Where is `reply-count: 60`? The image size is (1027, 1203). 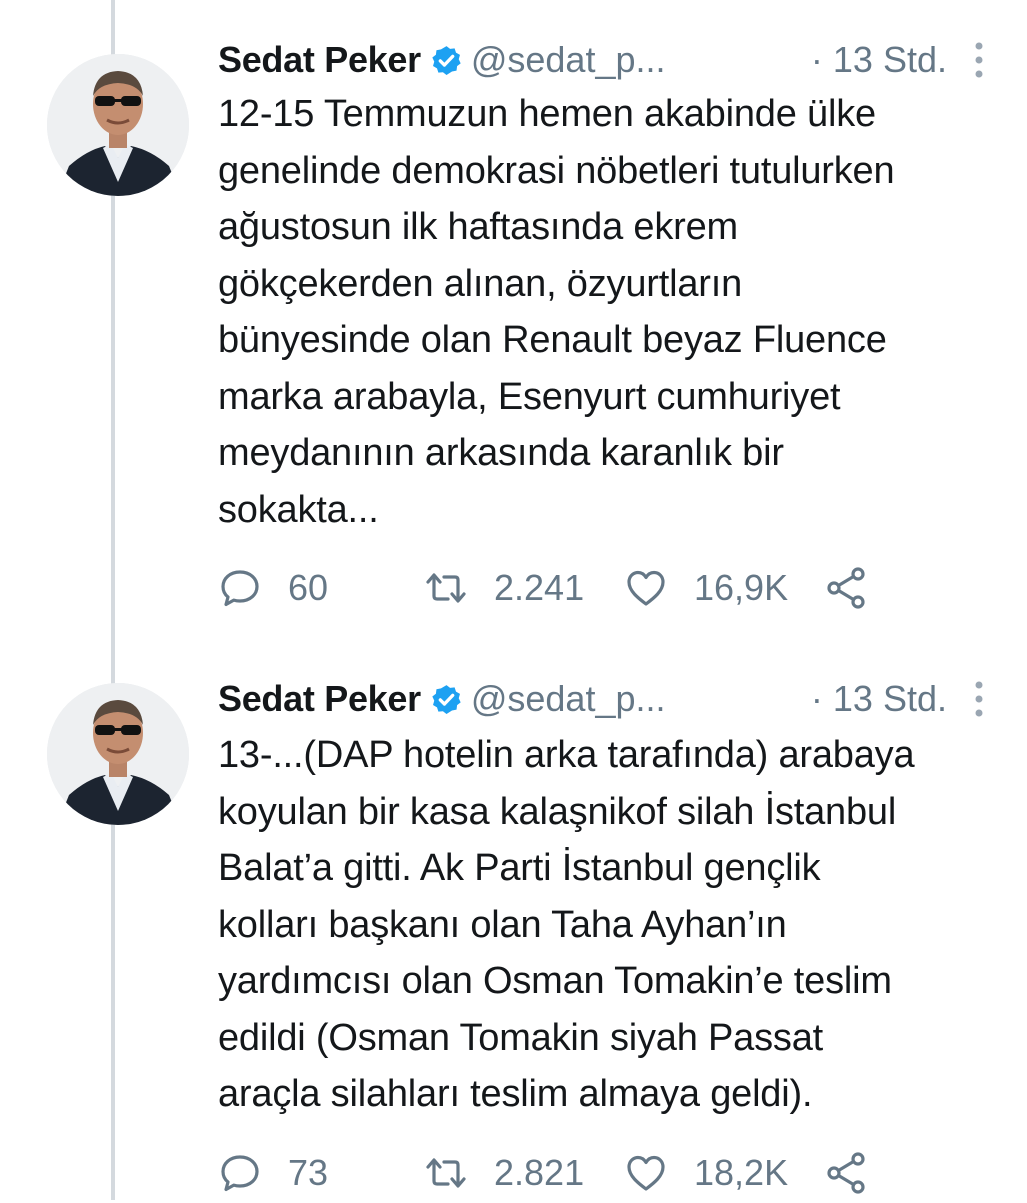 reply-count: 60 is located at coordinates (308, 587).